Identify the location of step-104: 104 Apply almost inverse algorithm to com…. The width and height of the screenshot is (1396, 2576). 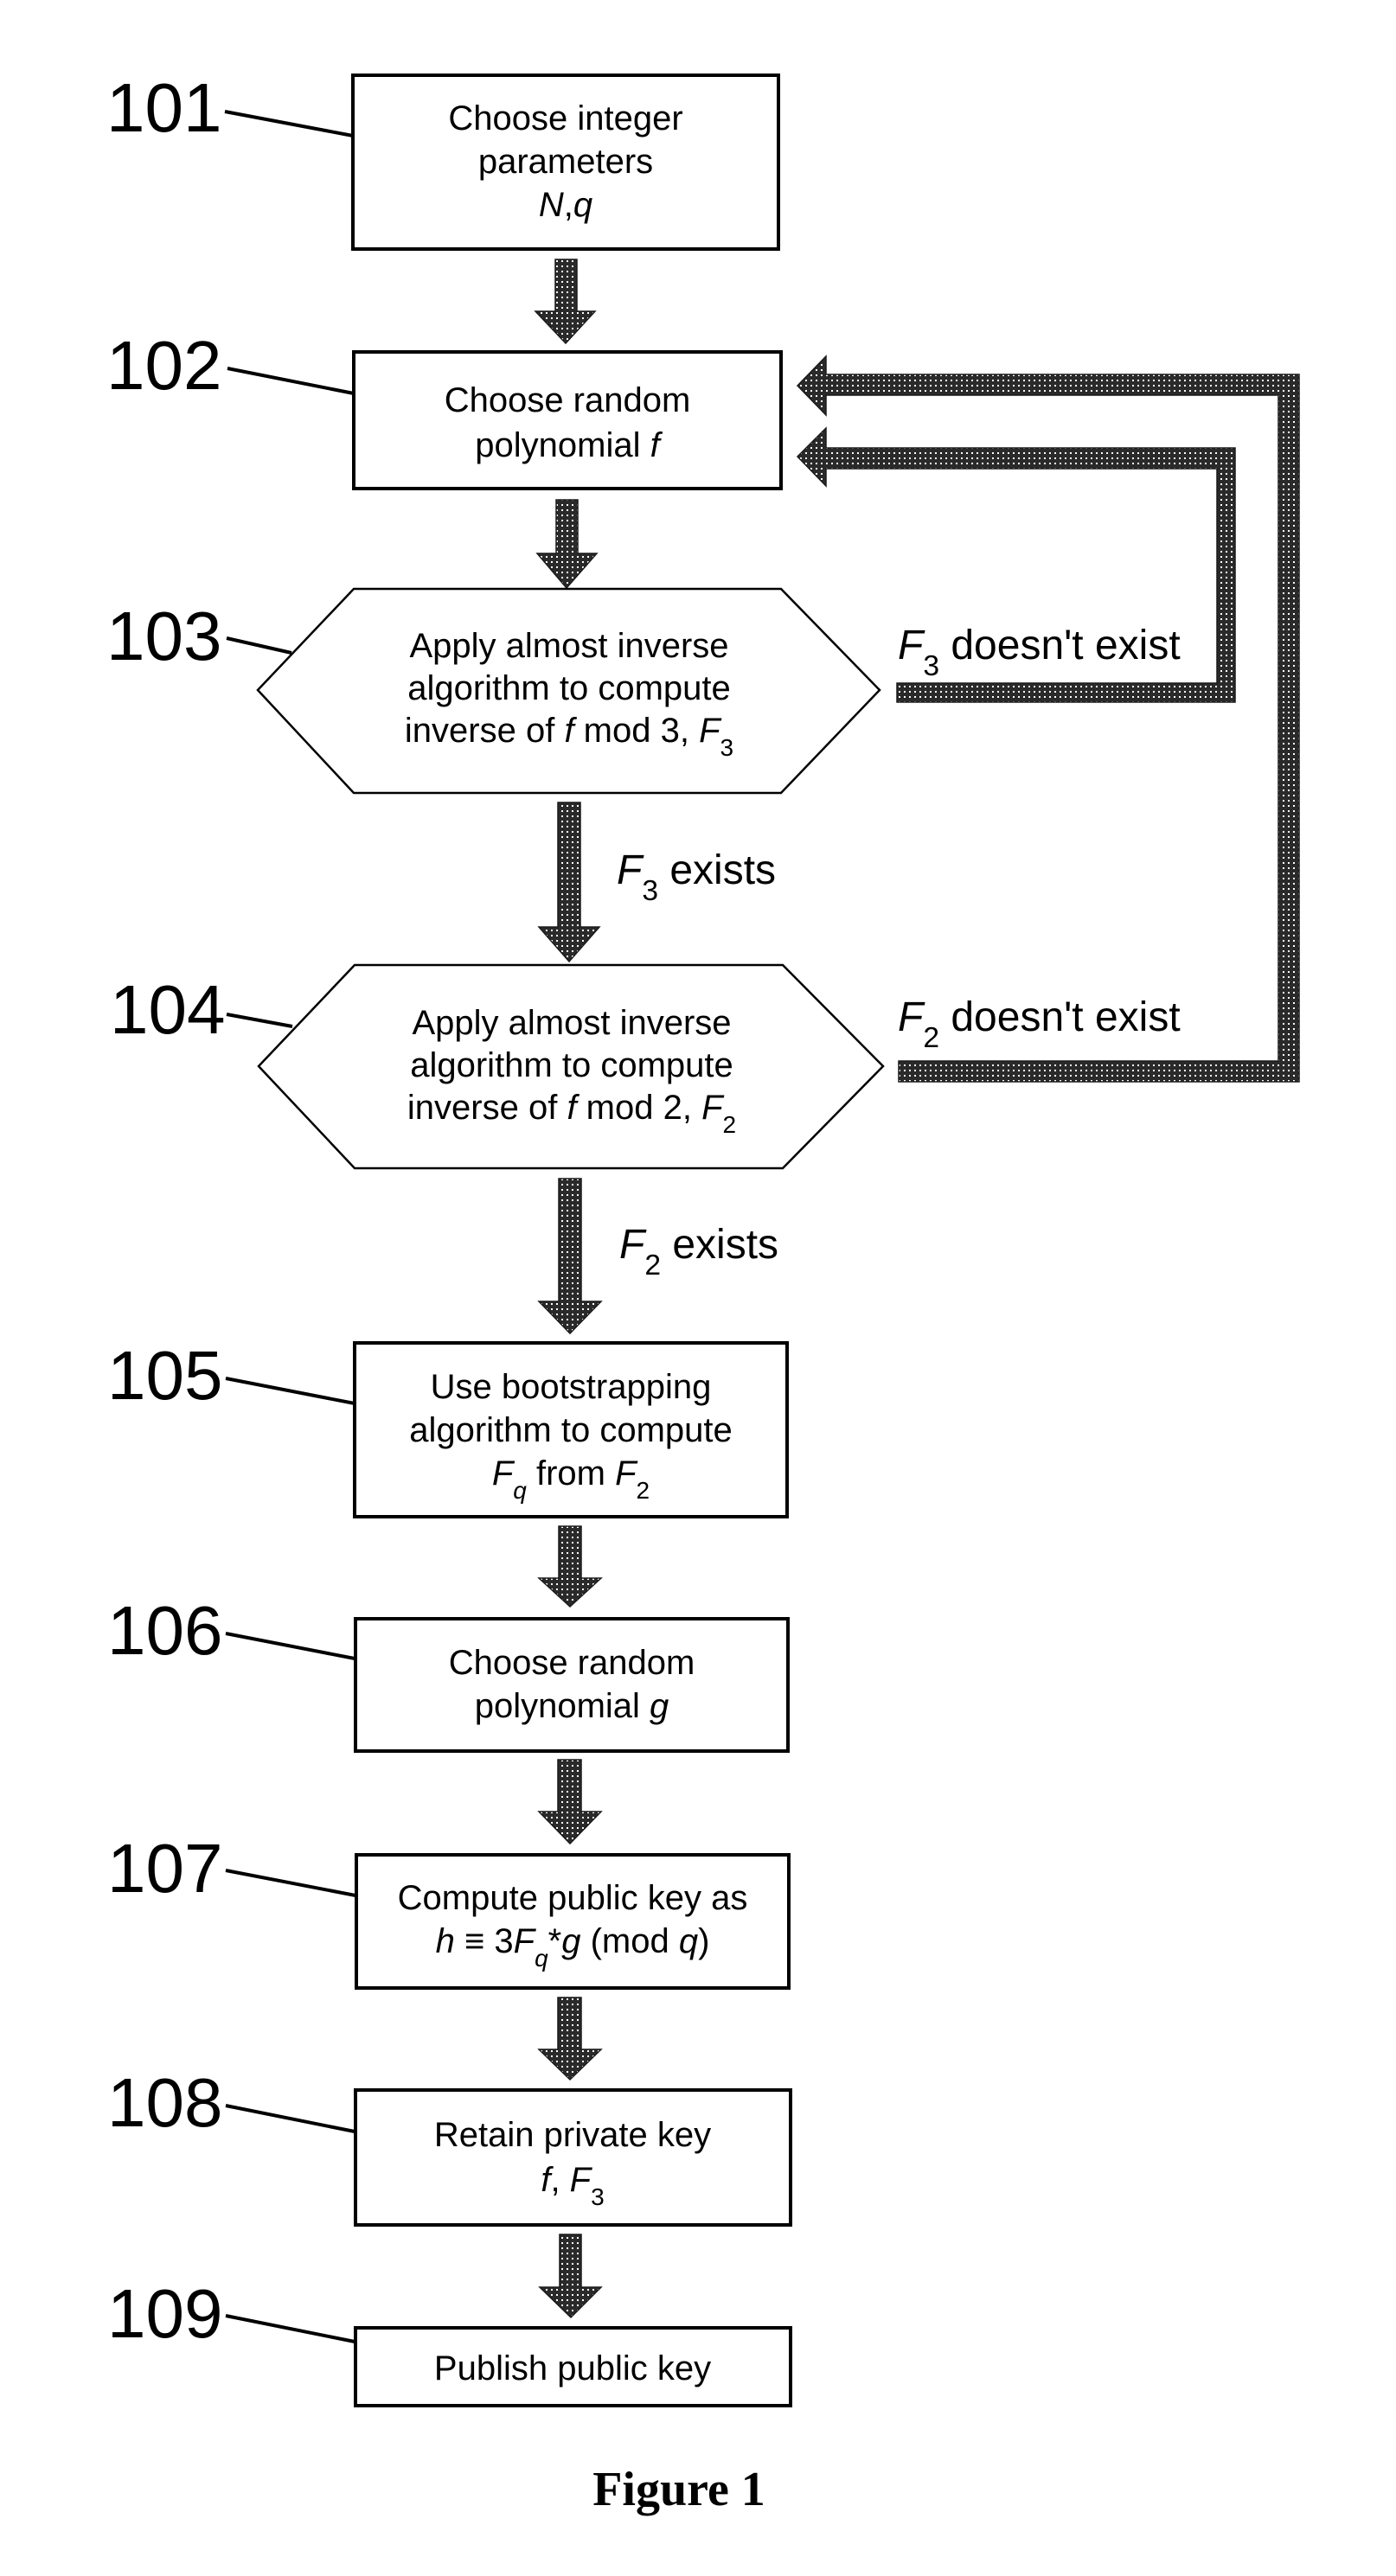
(498, 1066).